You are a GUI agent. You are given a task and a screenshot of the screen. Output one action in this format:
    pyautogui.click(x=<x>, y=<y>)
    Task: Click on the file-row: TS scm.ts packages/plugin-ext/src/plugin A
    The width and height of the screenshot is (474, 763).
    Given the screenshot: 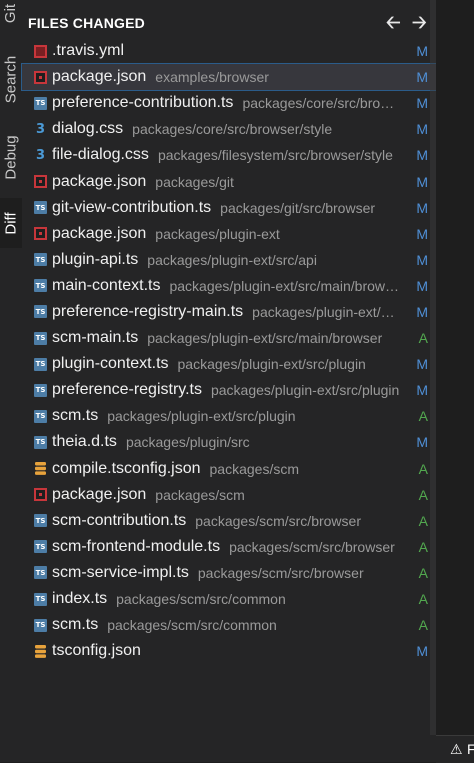 What is the action you would take?
    pyautogui.click(x=229, y=416)
    